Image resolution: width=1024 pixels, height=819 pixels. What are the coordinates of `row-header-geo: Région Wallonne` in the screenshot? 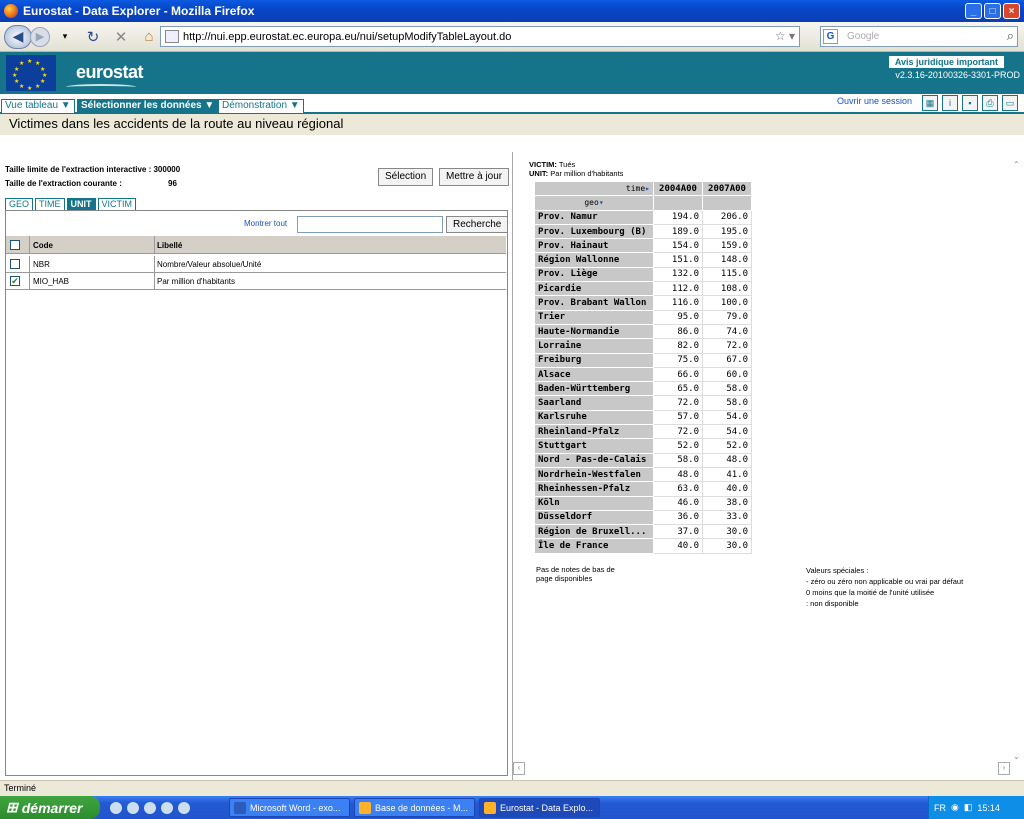 It's located at (594, 260).